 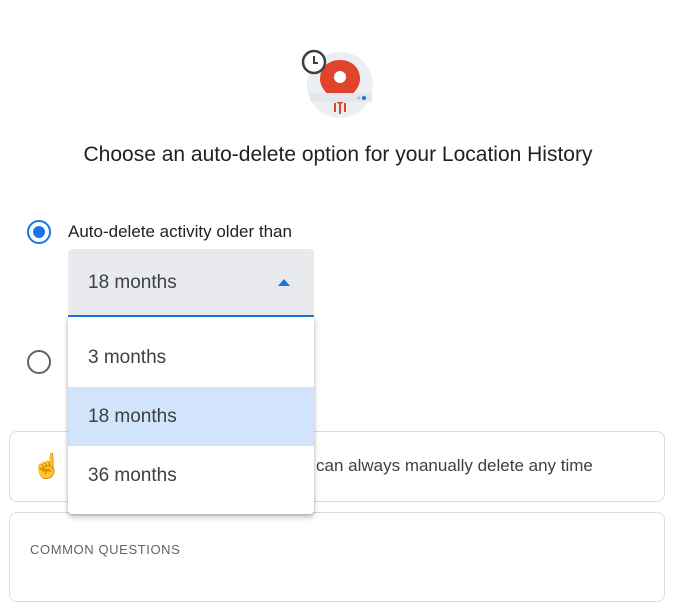 I want to click on common-questions-card: COMMON QUESTIONS, so click(x=337, y=557).